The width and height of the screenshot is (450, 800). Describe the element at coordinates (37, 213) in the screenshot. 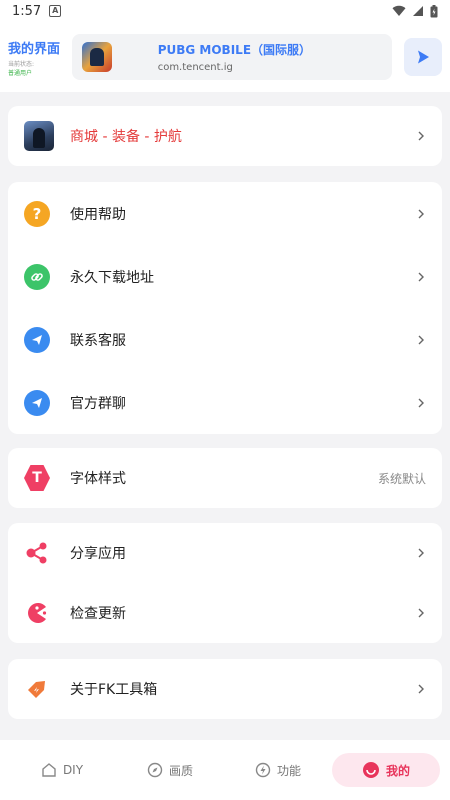

I see `help-icon: ?` at that location.